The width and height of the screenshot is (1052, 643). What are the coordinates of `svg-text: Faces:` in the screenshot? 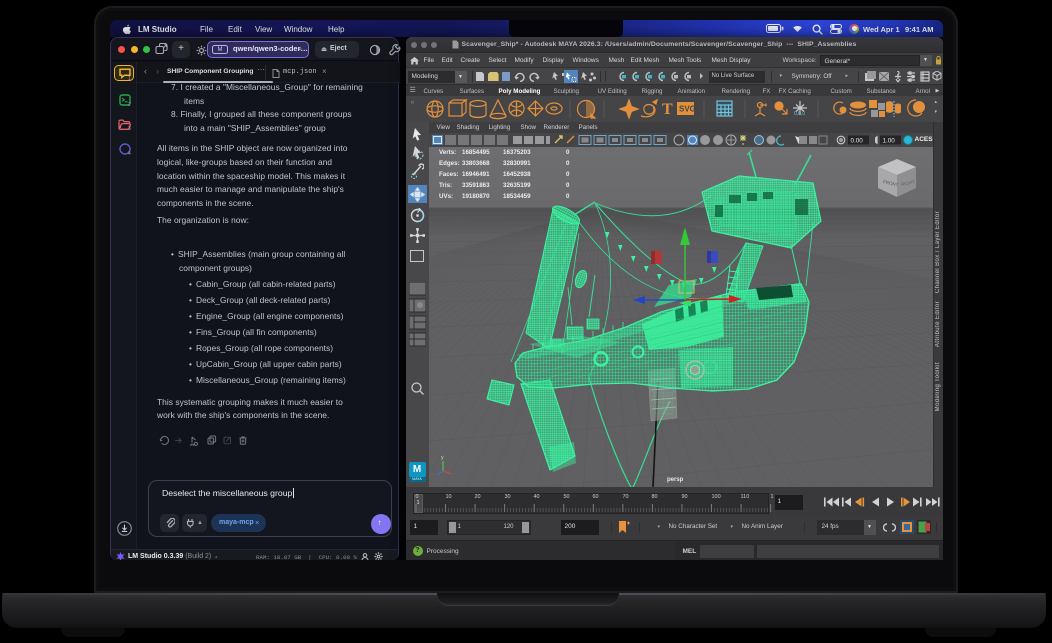 It's located at (449, 174).